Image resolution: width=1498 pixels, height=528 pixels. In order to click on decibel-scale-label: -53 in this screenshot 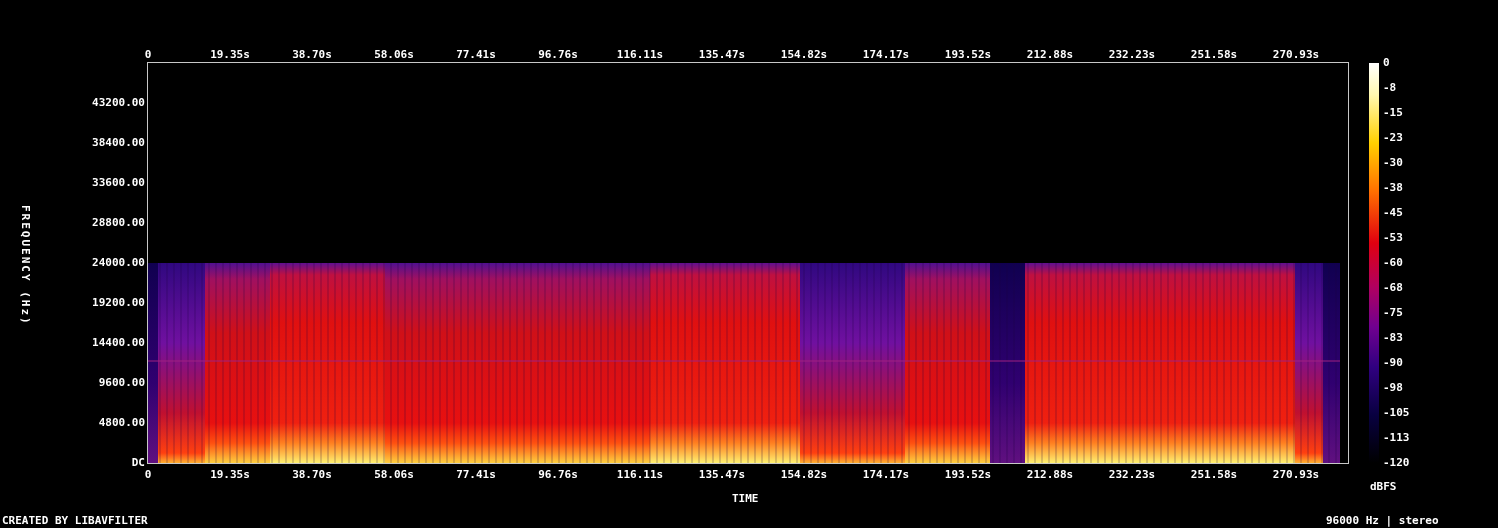, I will do `click(1393, 238)`.